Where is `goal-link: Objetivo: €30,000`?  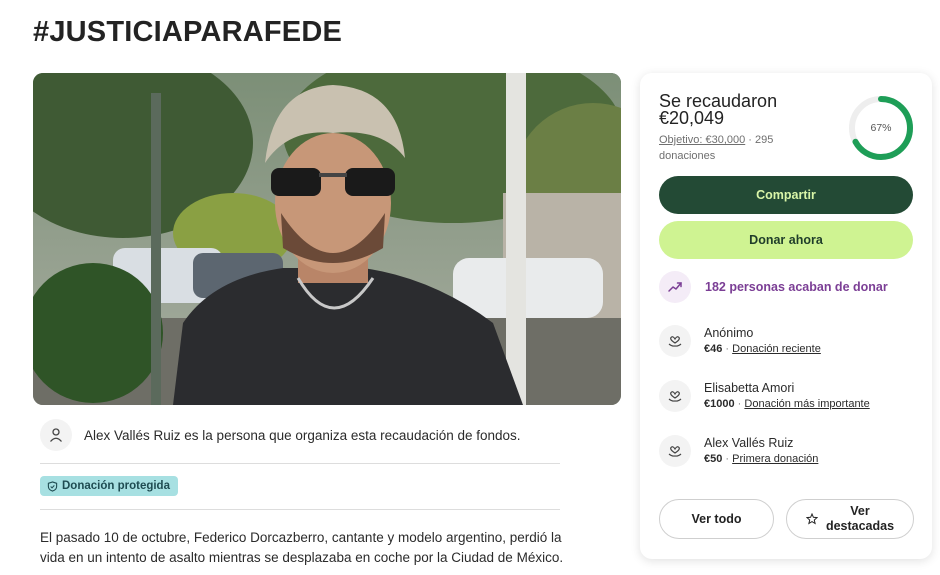
goal-link: Objetivo: €30,000 is located at coordinates (702, 140).